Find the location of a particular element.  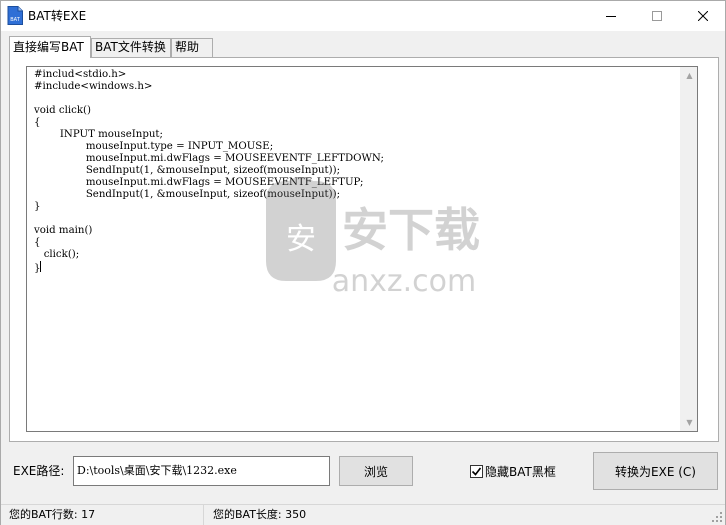

hide-bat-checkbox: 隐藏BAT黑框 is located at coordinates (513, 471).